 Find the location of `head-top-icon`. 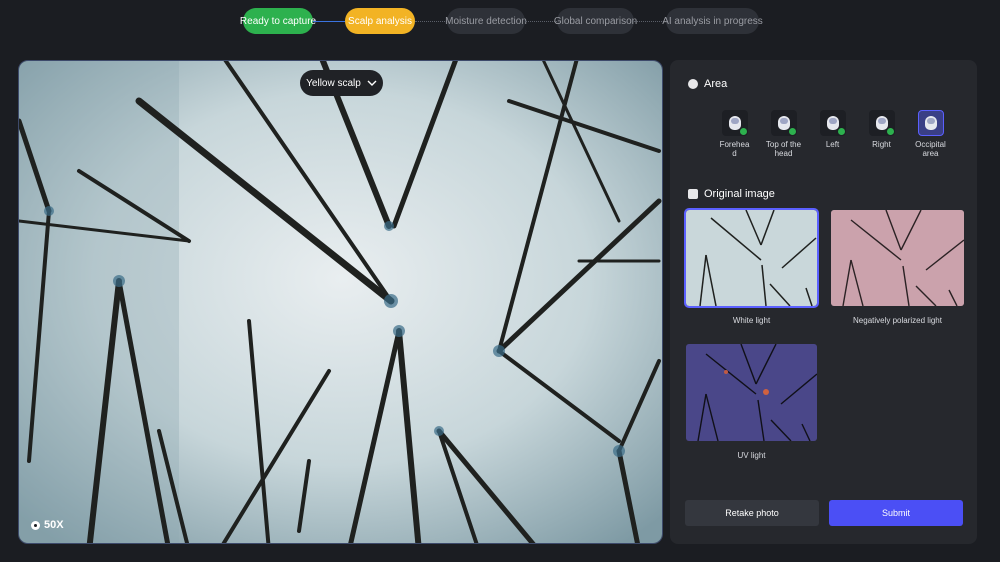

head-top-icon is located at coordinates (783, 123).